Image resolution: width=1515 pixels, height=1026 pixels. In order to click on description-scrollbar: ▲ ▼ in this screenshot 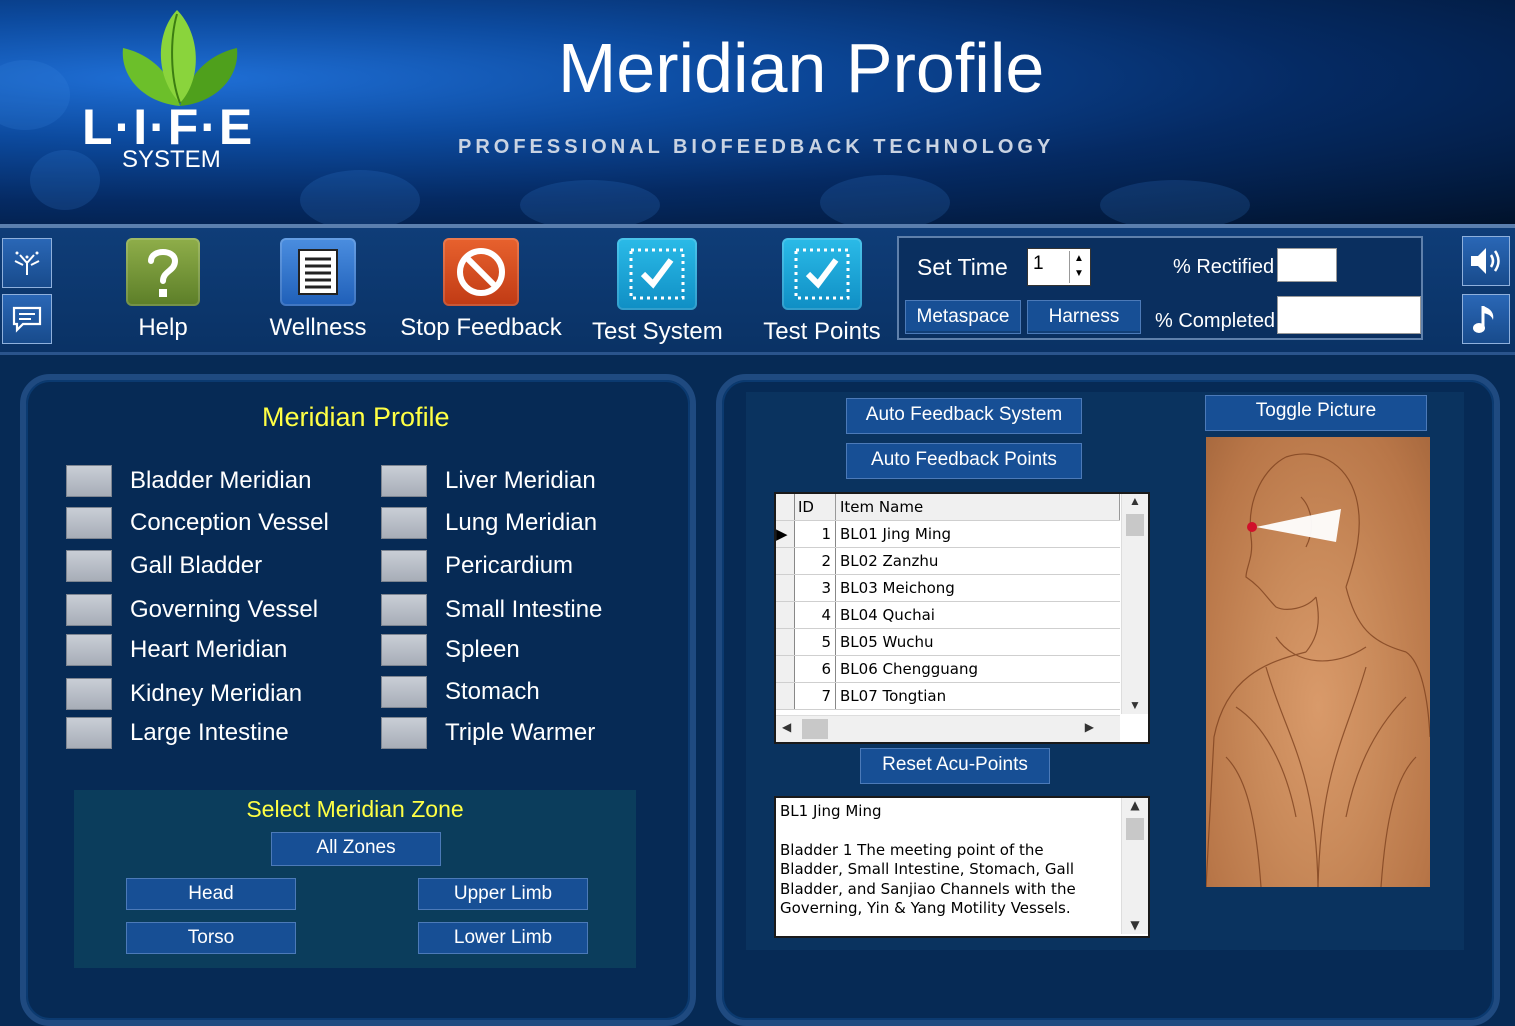, I will do `click(1134, 866)`.